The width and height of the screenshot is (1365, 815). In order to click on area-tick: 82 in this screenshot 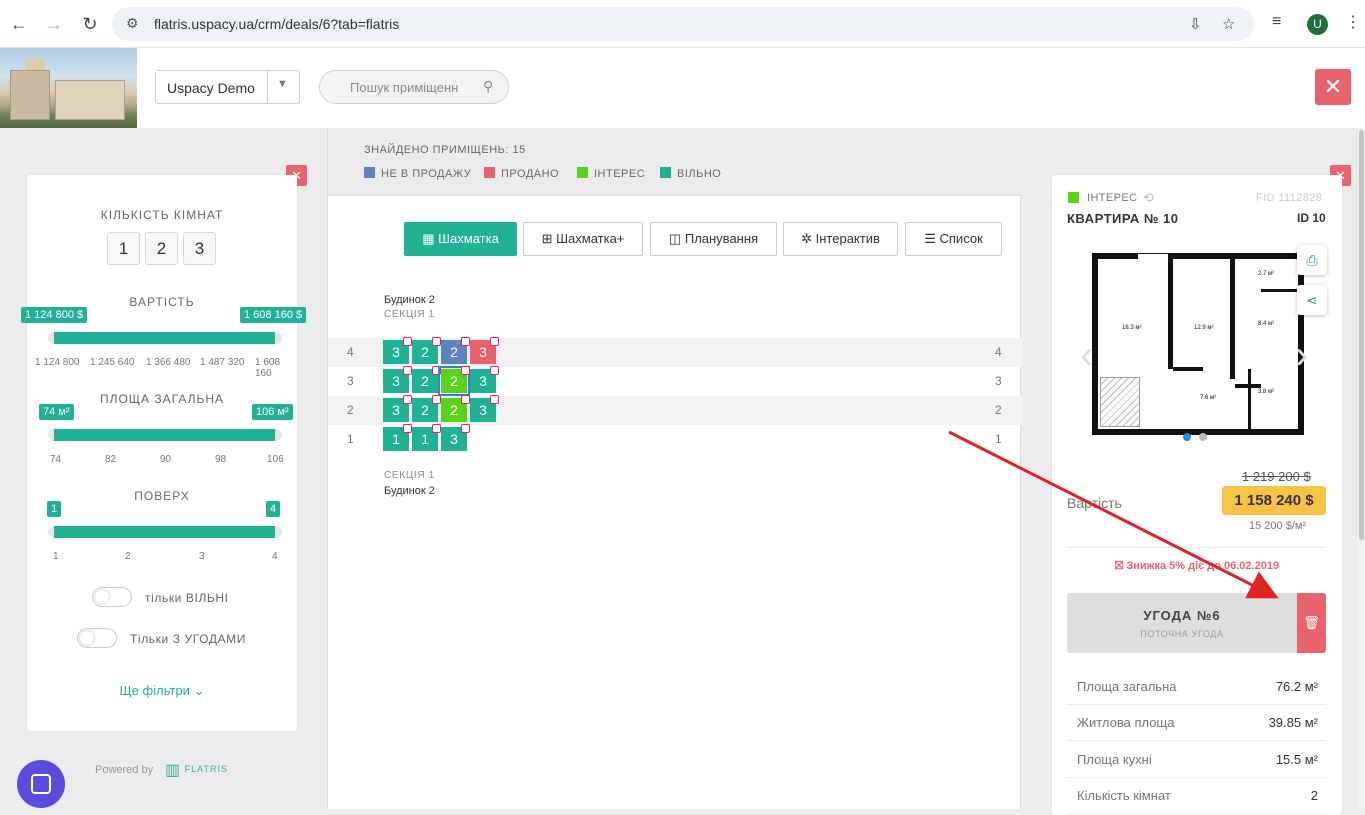, I will do `click(111, 459)`.